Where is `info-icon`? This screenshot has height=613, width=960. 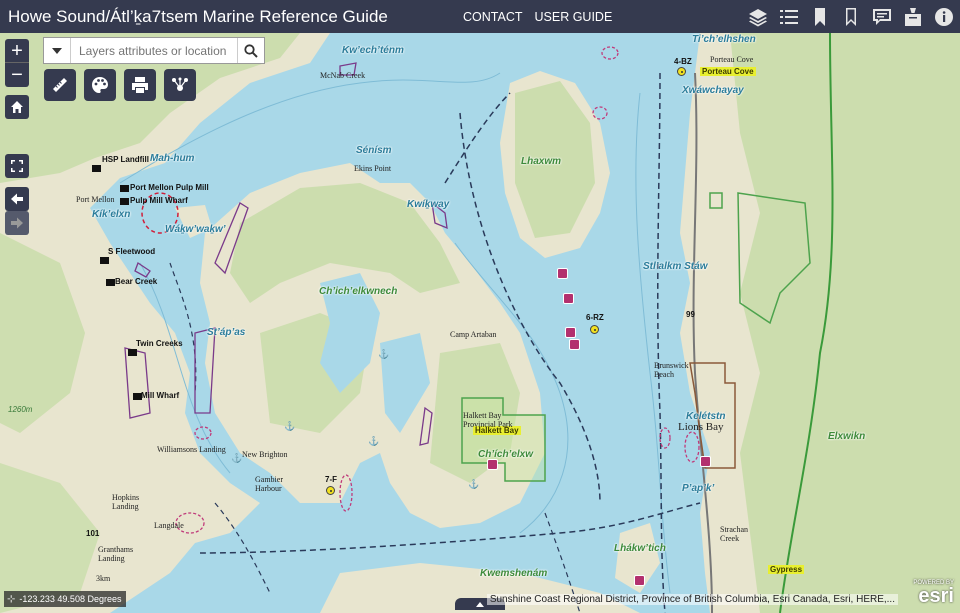
info-icon is located at coordinates (944, 17).